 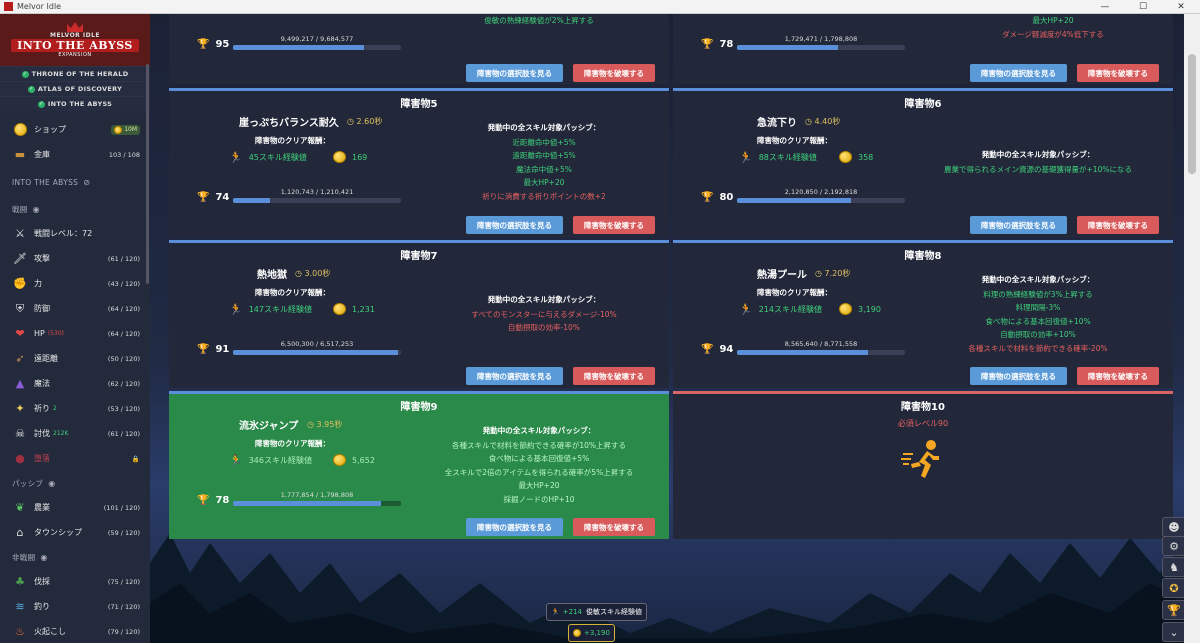 What do you see at coordinates (75, 507) in the screenshot?
I see `sidebar-item-sprout: ❦ 農業 (101 / 120)` at bounding box center [75, 507].